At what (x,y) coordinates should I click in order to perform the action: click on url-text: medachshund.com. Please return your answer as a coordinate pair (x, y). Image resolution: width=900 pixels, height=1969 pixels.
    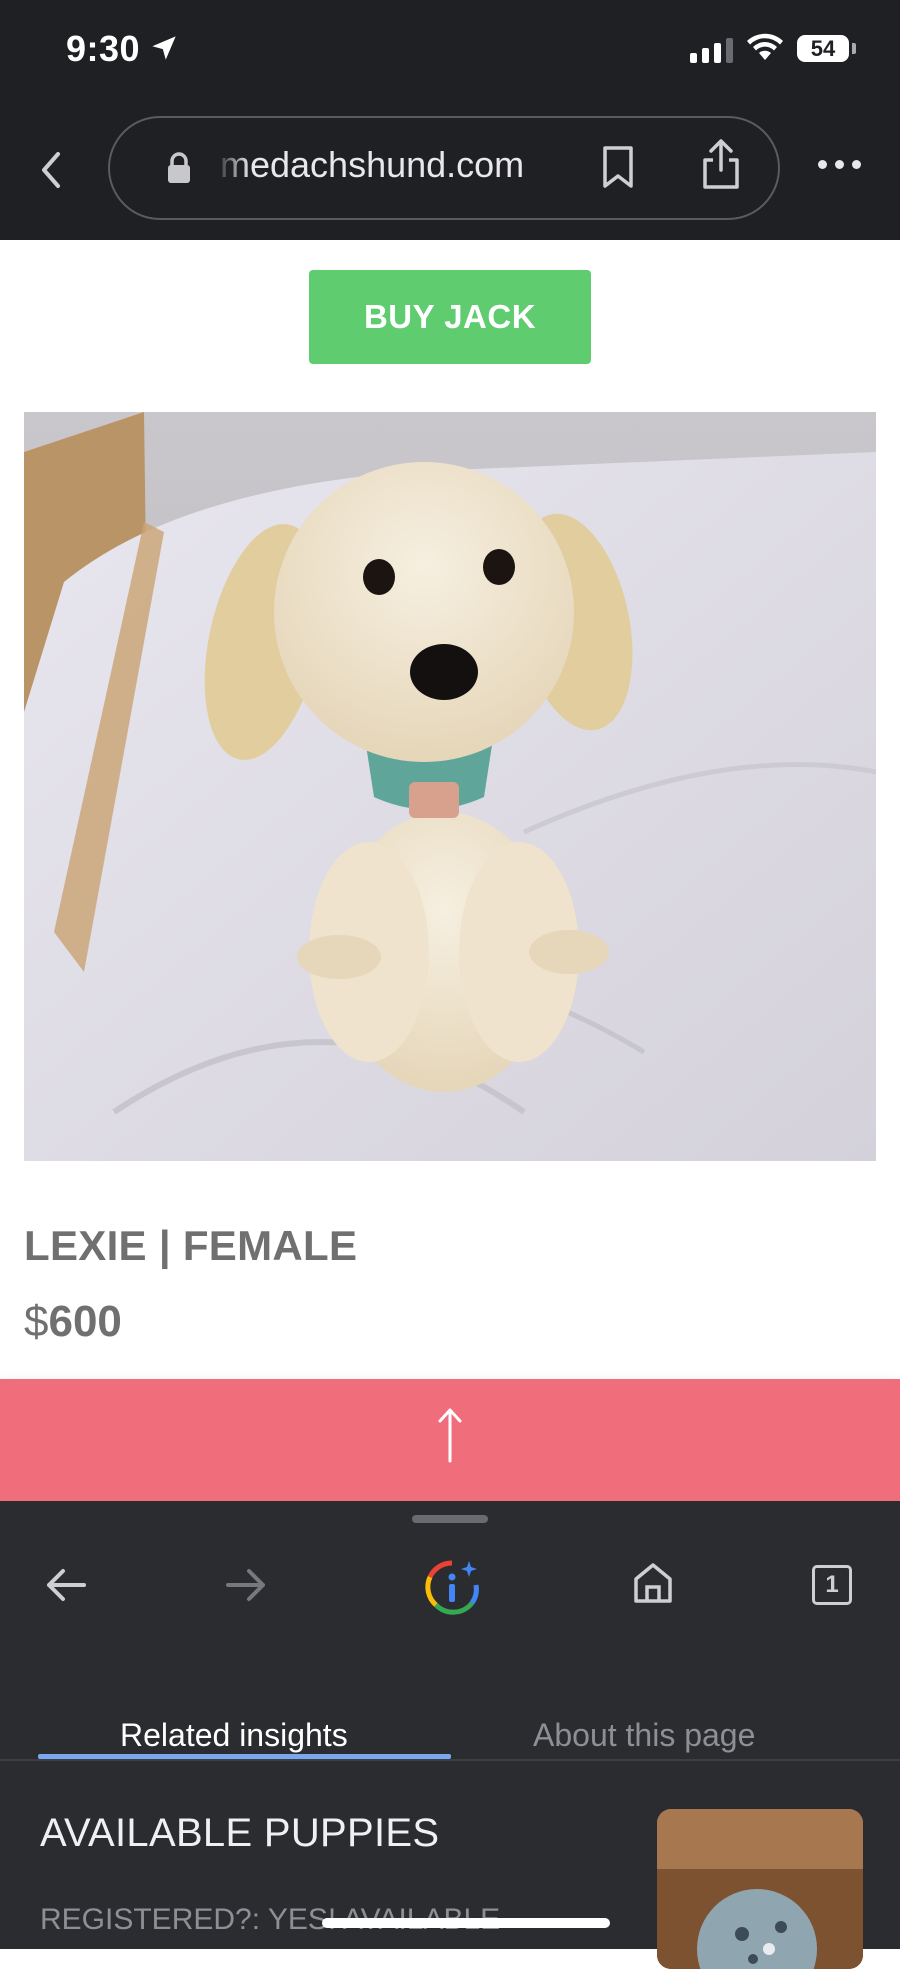
    Looking at the image, I should click on (372, 165).